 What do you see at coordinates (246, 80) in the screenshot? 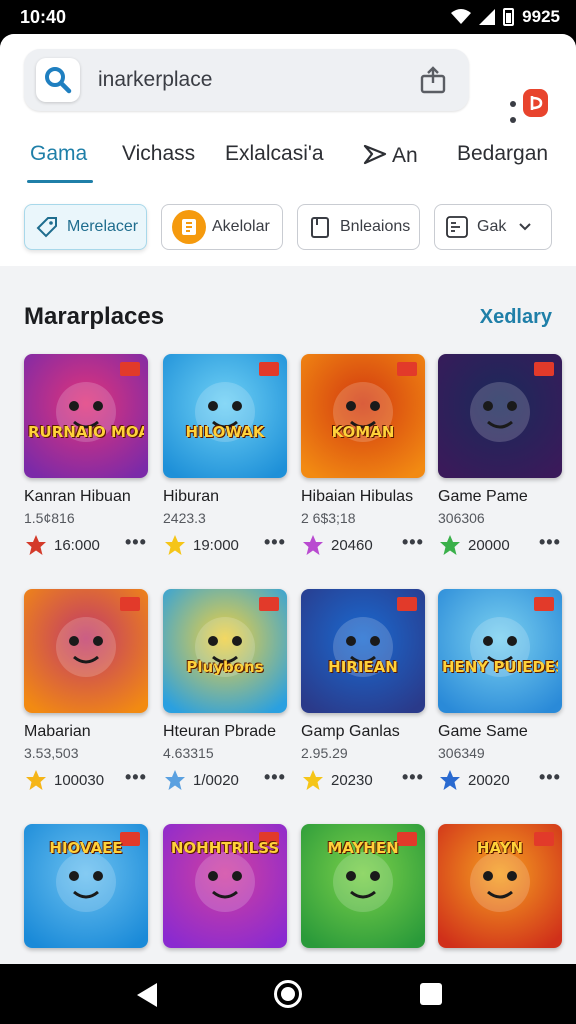
I see `search-bar: inarkerplace` at bounding box center [246, 80].